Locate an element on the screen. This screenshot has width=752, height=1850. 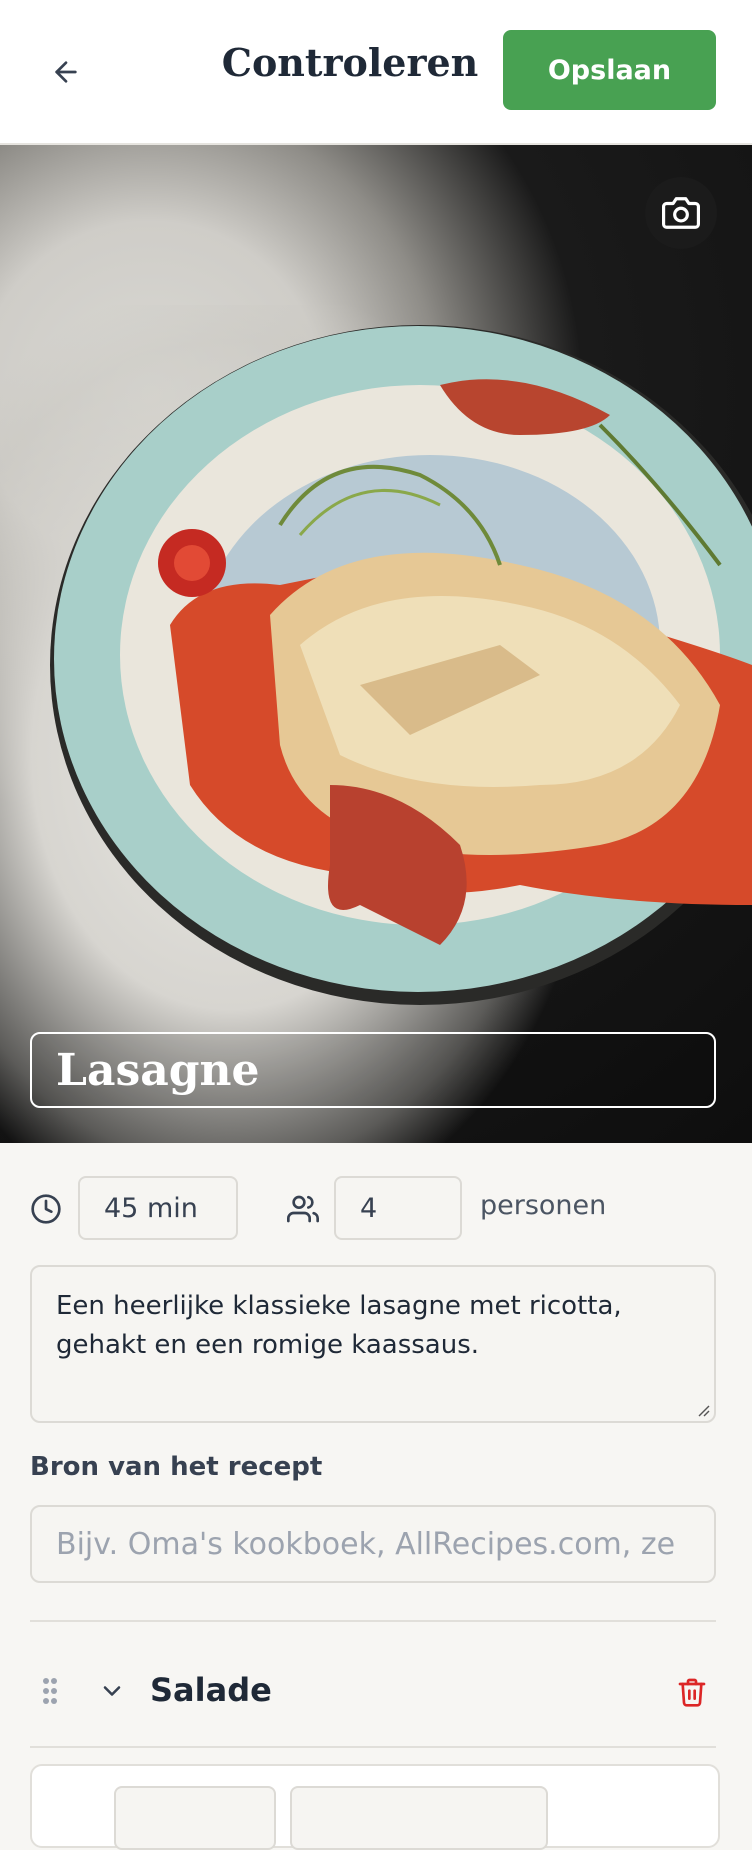
unit-field is located at coordinates (419, 1818).